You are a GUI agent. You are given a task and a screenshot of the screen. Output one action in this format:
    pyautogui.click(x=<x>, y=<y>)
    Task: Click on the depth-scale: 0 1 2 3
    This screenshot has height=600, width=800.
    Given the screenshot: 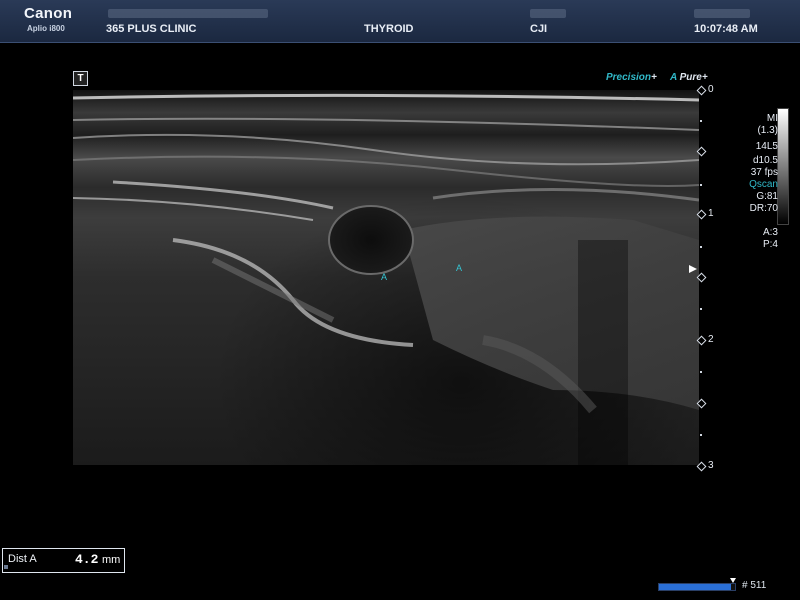 What is the action you would take?
    pyautogui.click(x=707, y=279)
    